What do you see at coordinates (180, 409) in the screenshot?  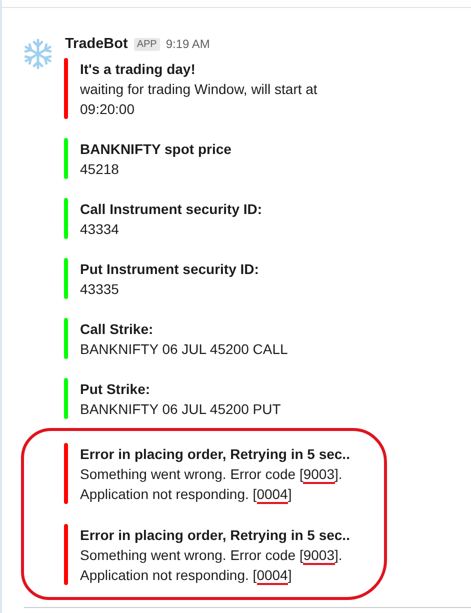 I see `attachment-text: BANKNIFTY 06 JUL 45200 PUT` at bounding box center [180, 409].